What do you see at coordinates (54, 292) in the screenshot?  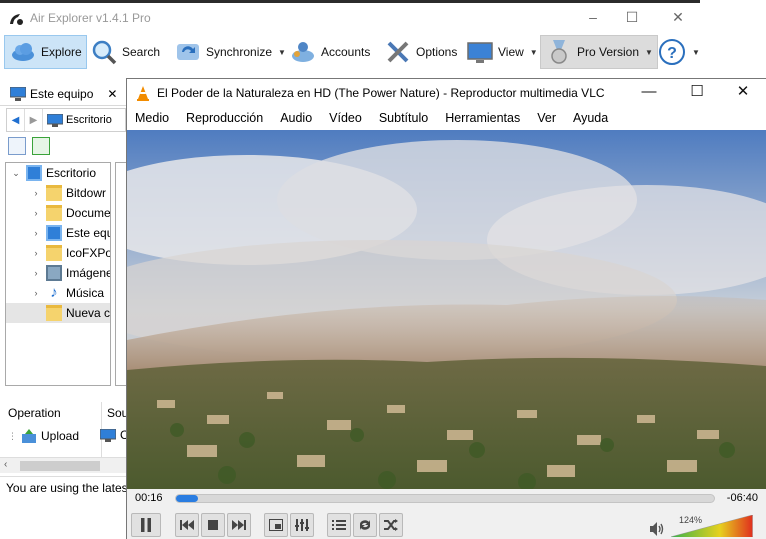 I see `music-note-icon: ♪` at bounding box center [54, 292].